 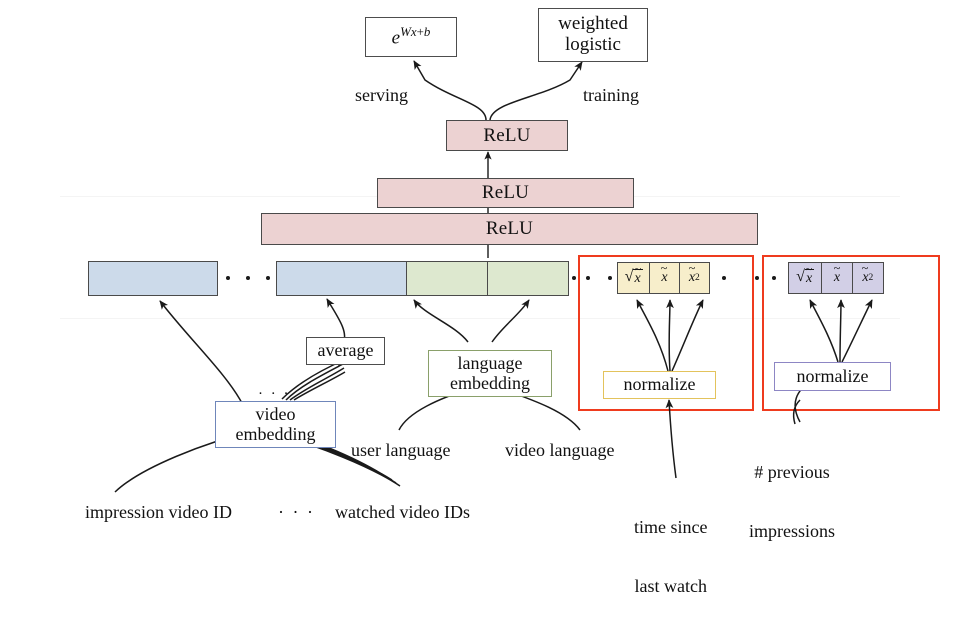 I want to click on serving-edge-label: serving, so click(x=381, y=95).